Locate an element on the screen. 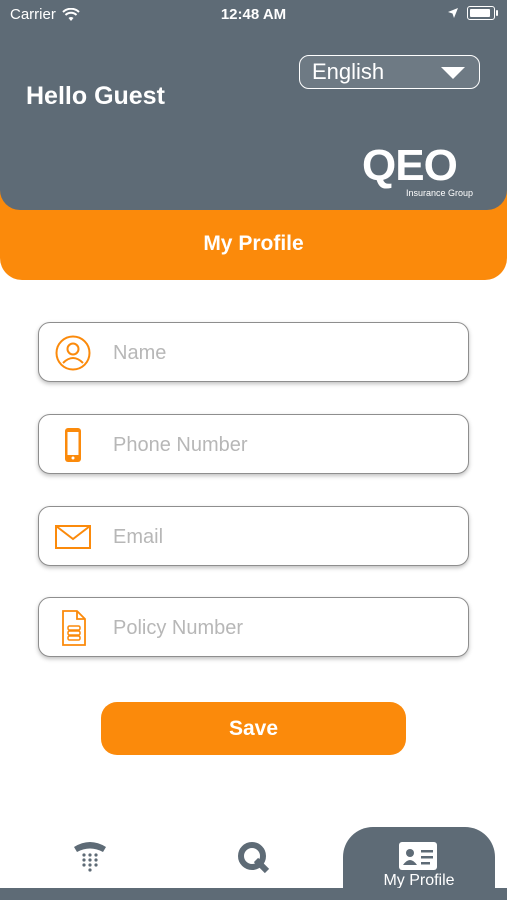 The width and height of the screenshot is (507, 900). status-right is located at coordinates (472, 13).